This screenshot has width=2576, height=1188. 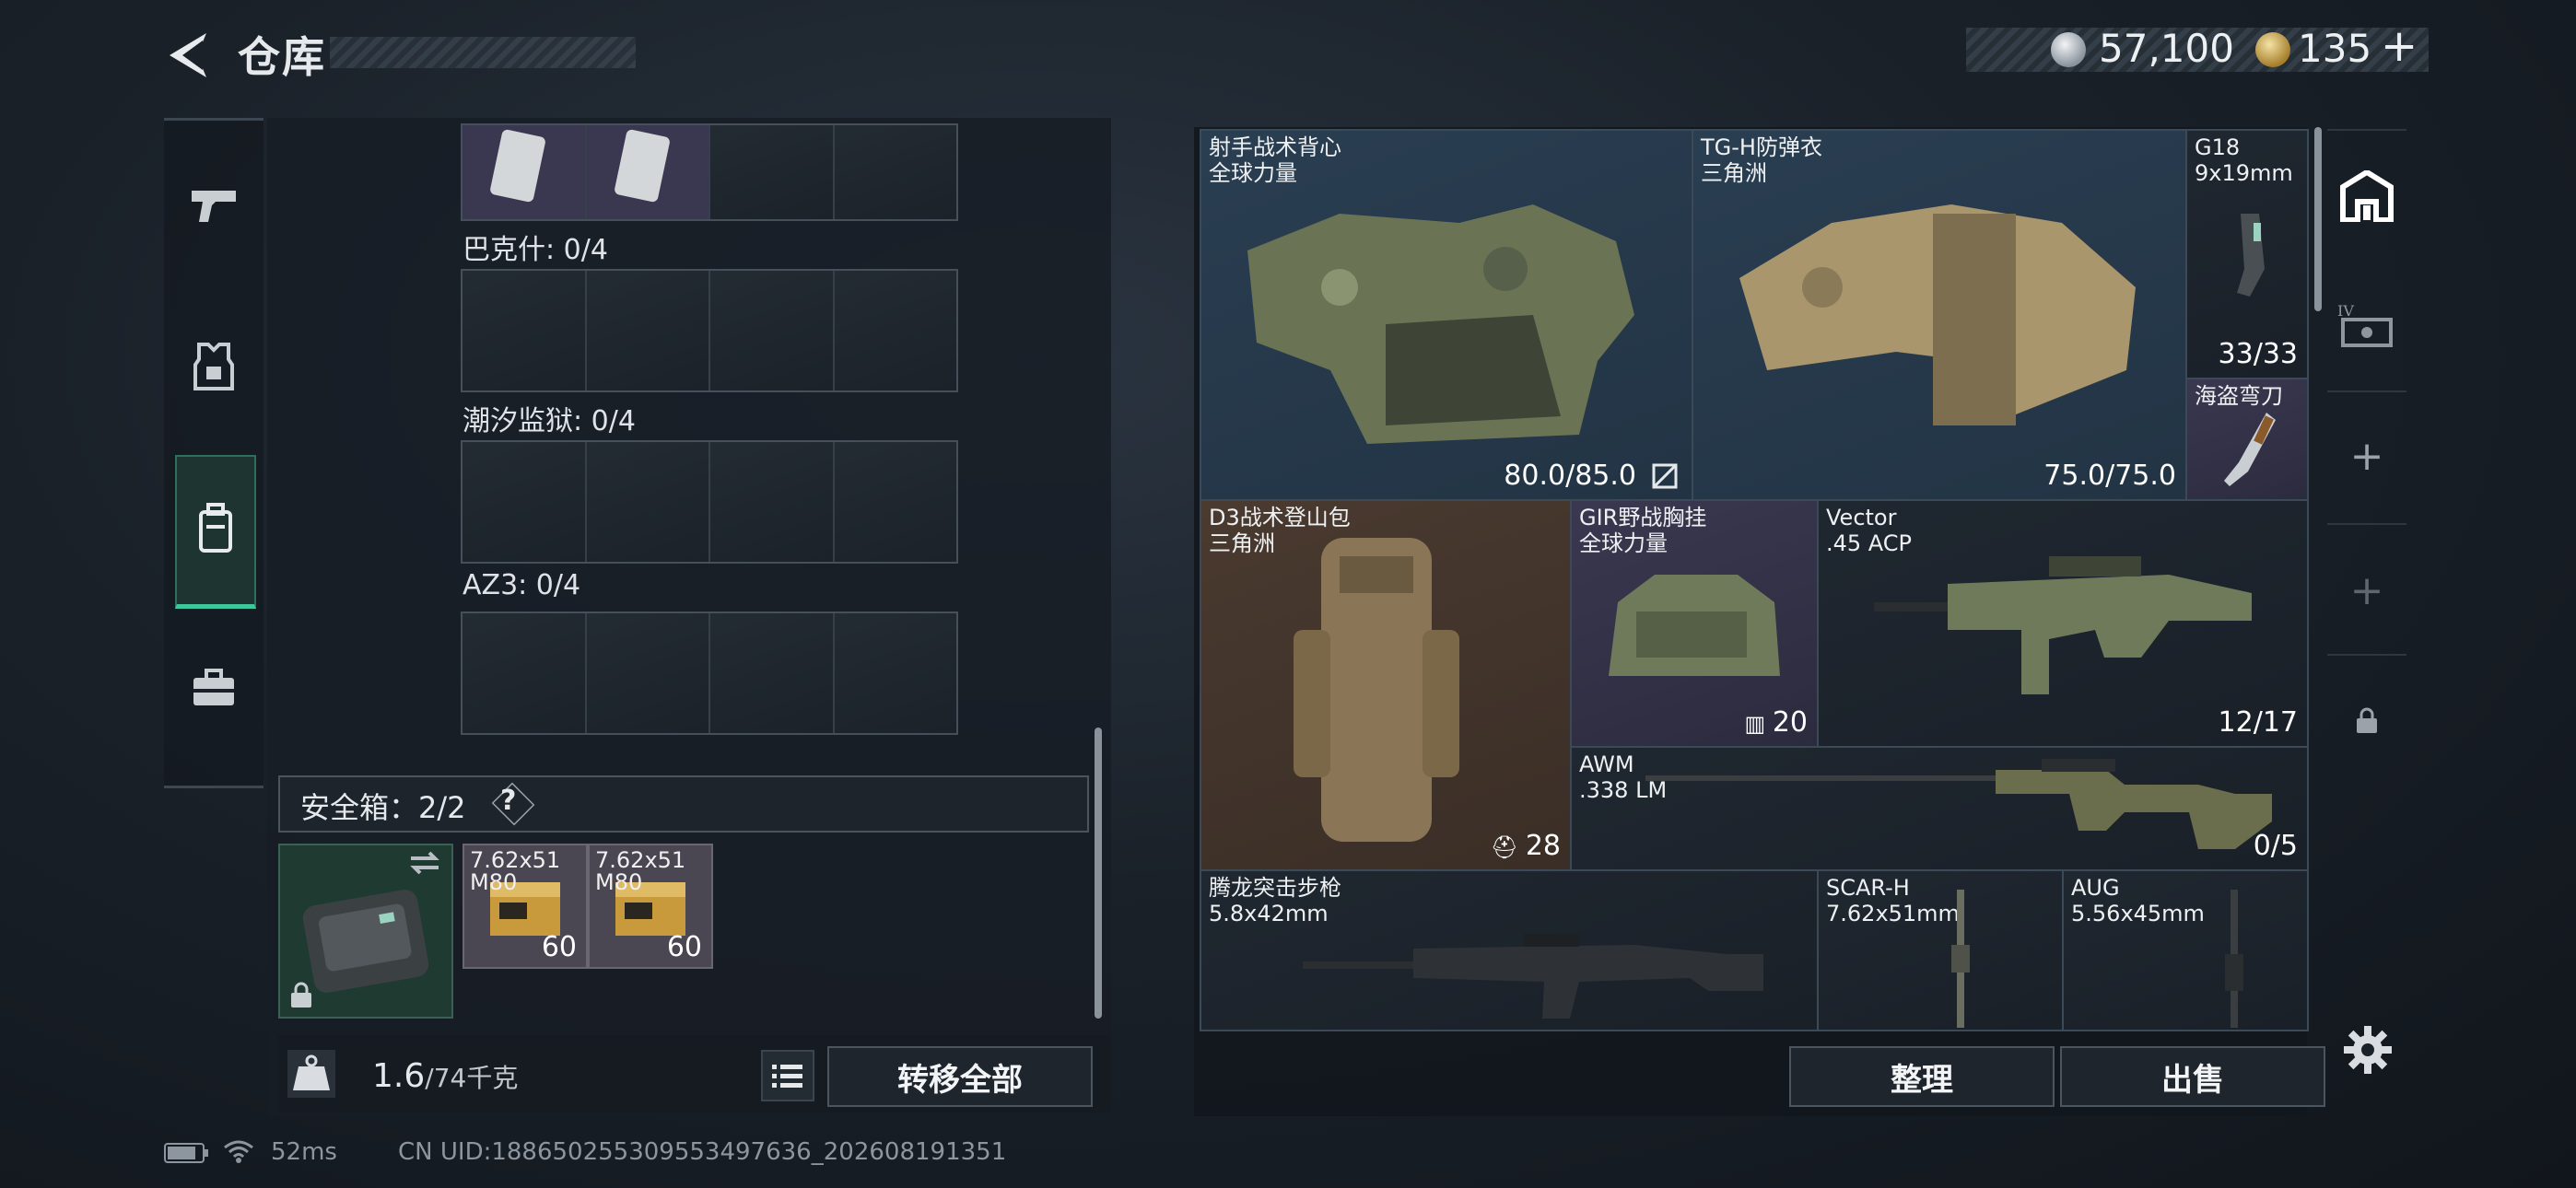 I want to click on item-title: TG-H防弹衣, so click(x=1761, y=147).